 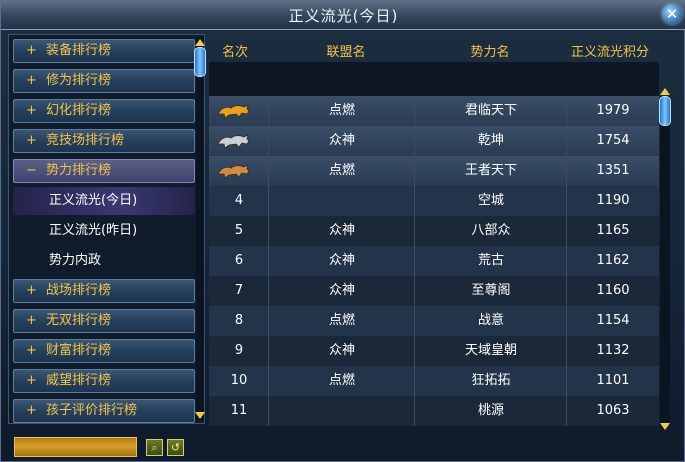 What do you see at coordinates (613, 350) in the screenshot?
I see `score-value: 1132` at bounding box center [613, 350].